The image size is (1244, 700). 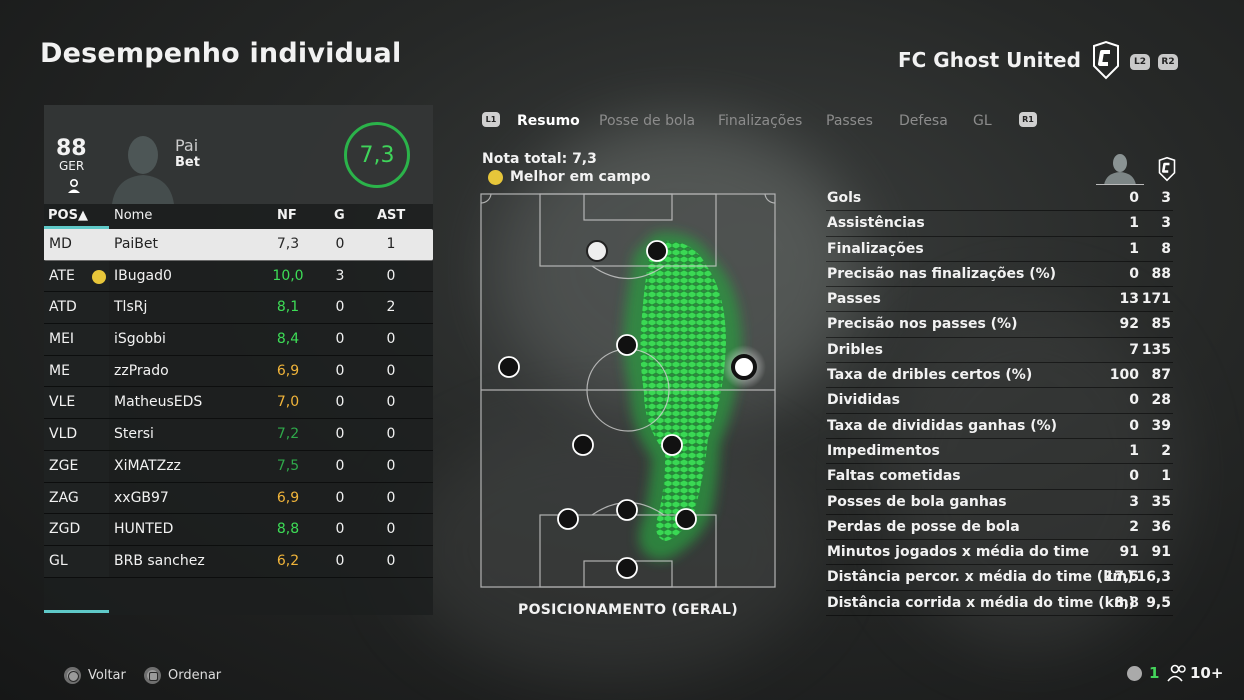 What do you see at coordinates (1129, 299) in the screenshot?
I see `stat-player-value: 13` at bounding box center [1129, 299].